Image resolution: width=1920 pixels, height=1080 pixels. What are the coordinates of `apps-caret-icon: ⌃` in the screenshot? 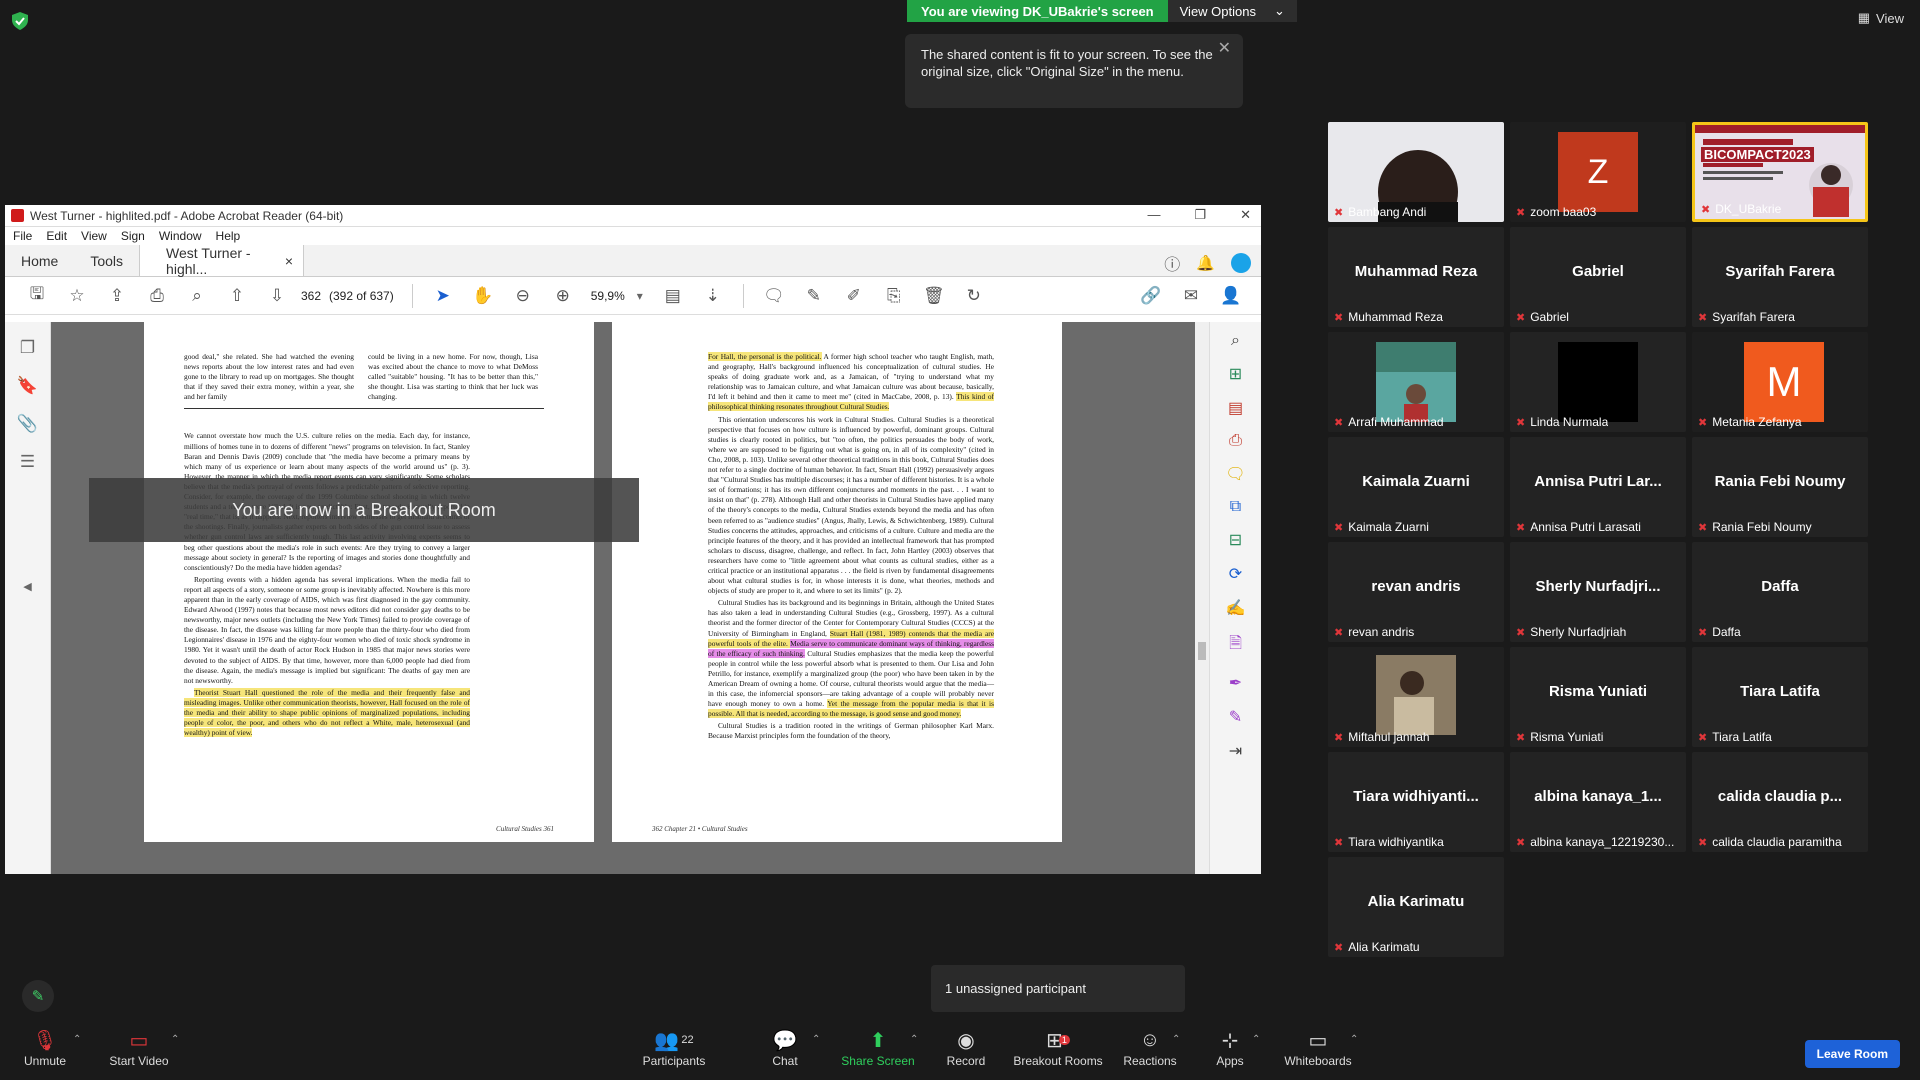 It's located at (1256, 1039).